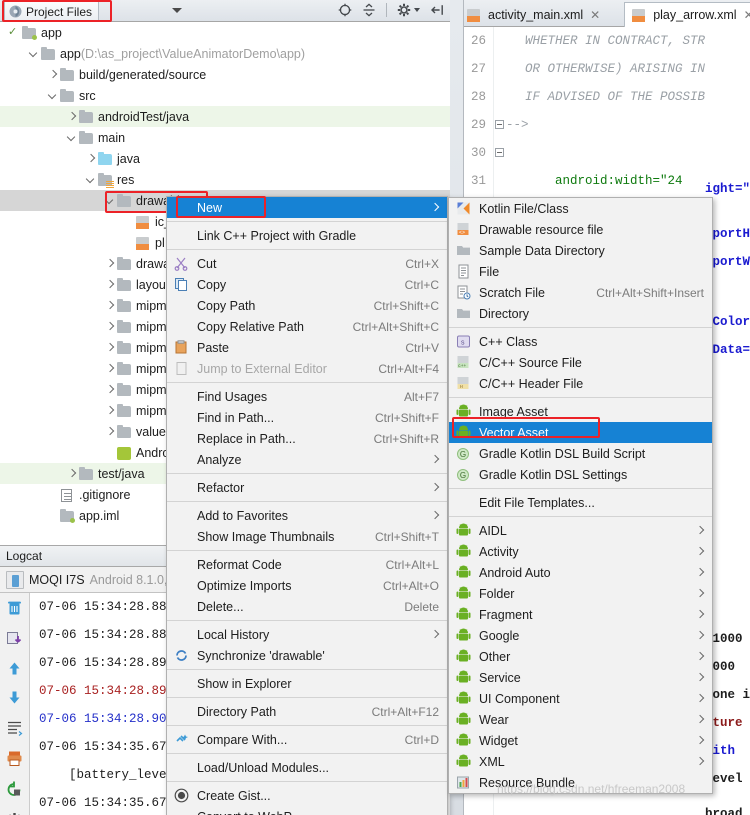 The width and height of the screenshot is (750, 815). What do you see at coordinates (580, 292) in the screenshot?
I see `menu-item-scratch-file: Scratch File Ctrl+Alt+Shift+Insert` at bounding box center [580, 292].